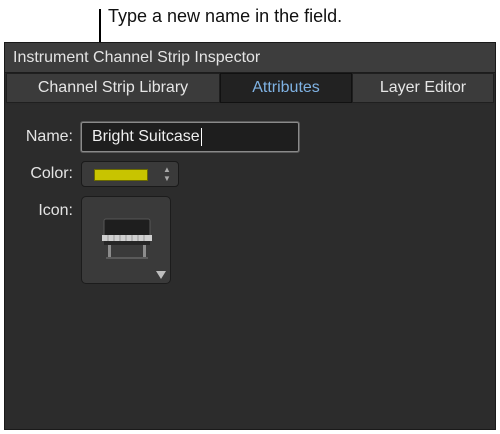  What do you see at coordinates (225, 16) in the screenshot?
I see `callout-text: Type a new name in the field.` at bounding box center [225, 16].